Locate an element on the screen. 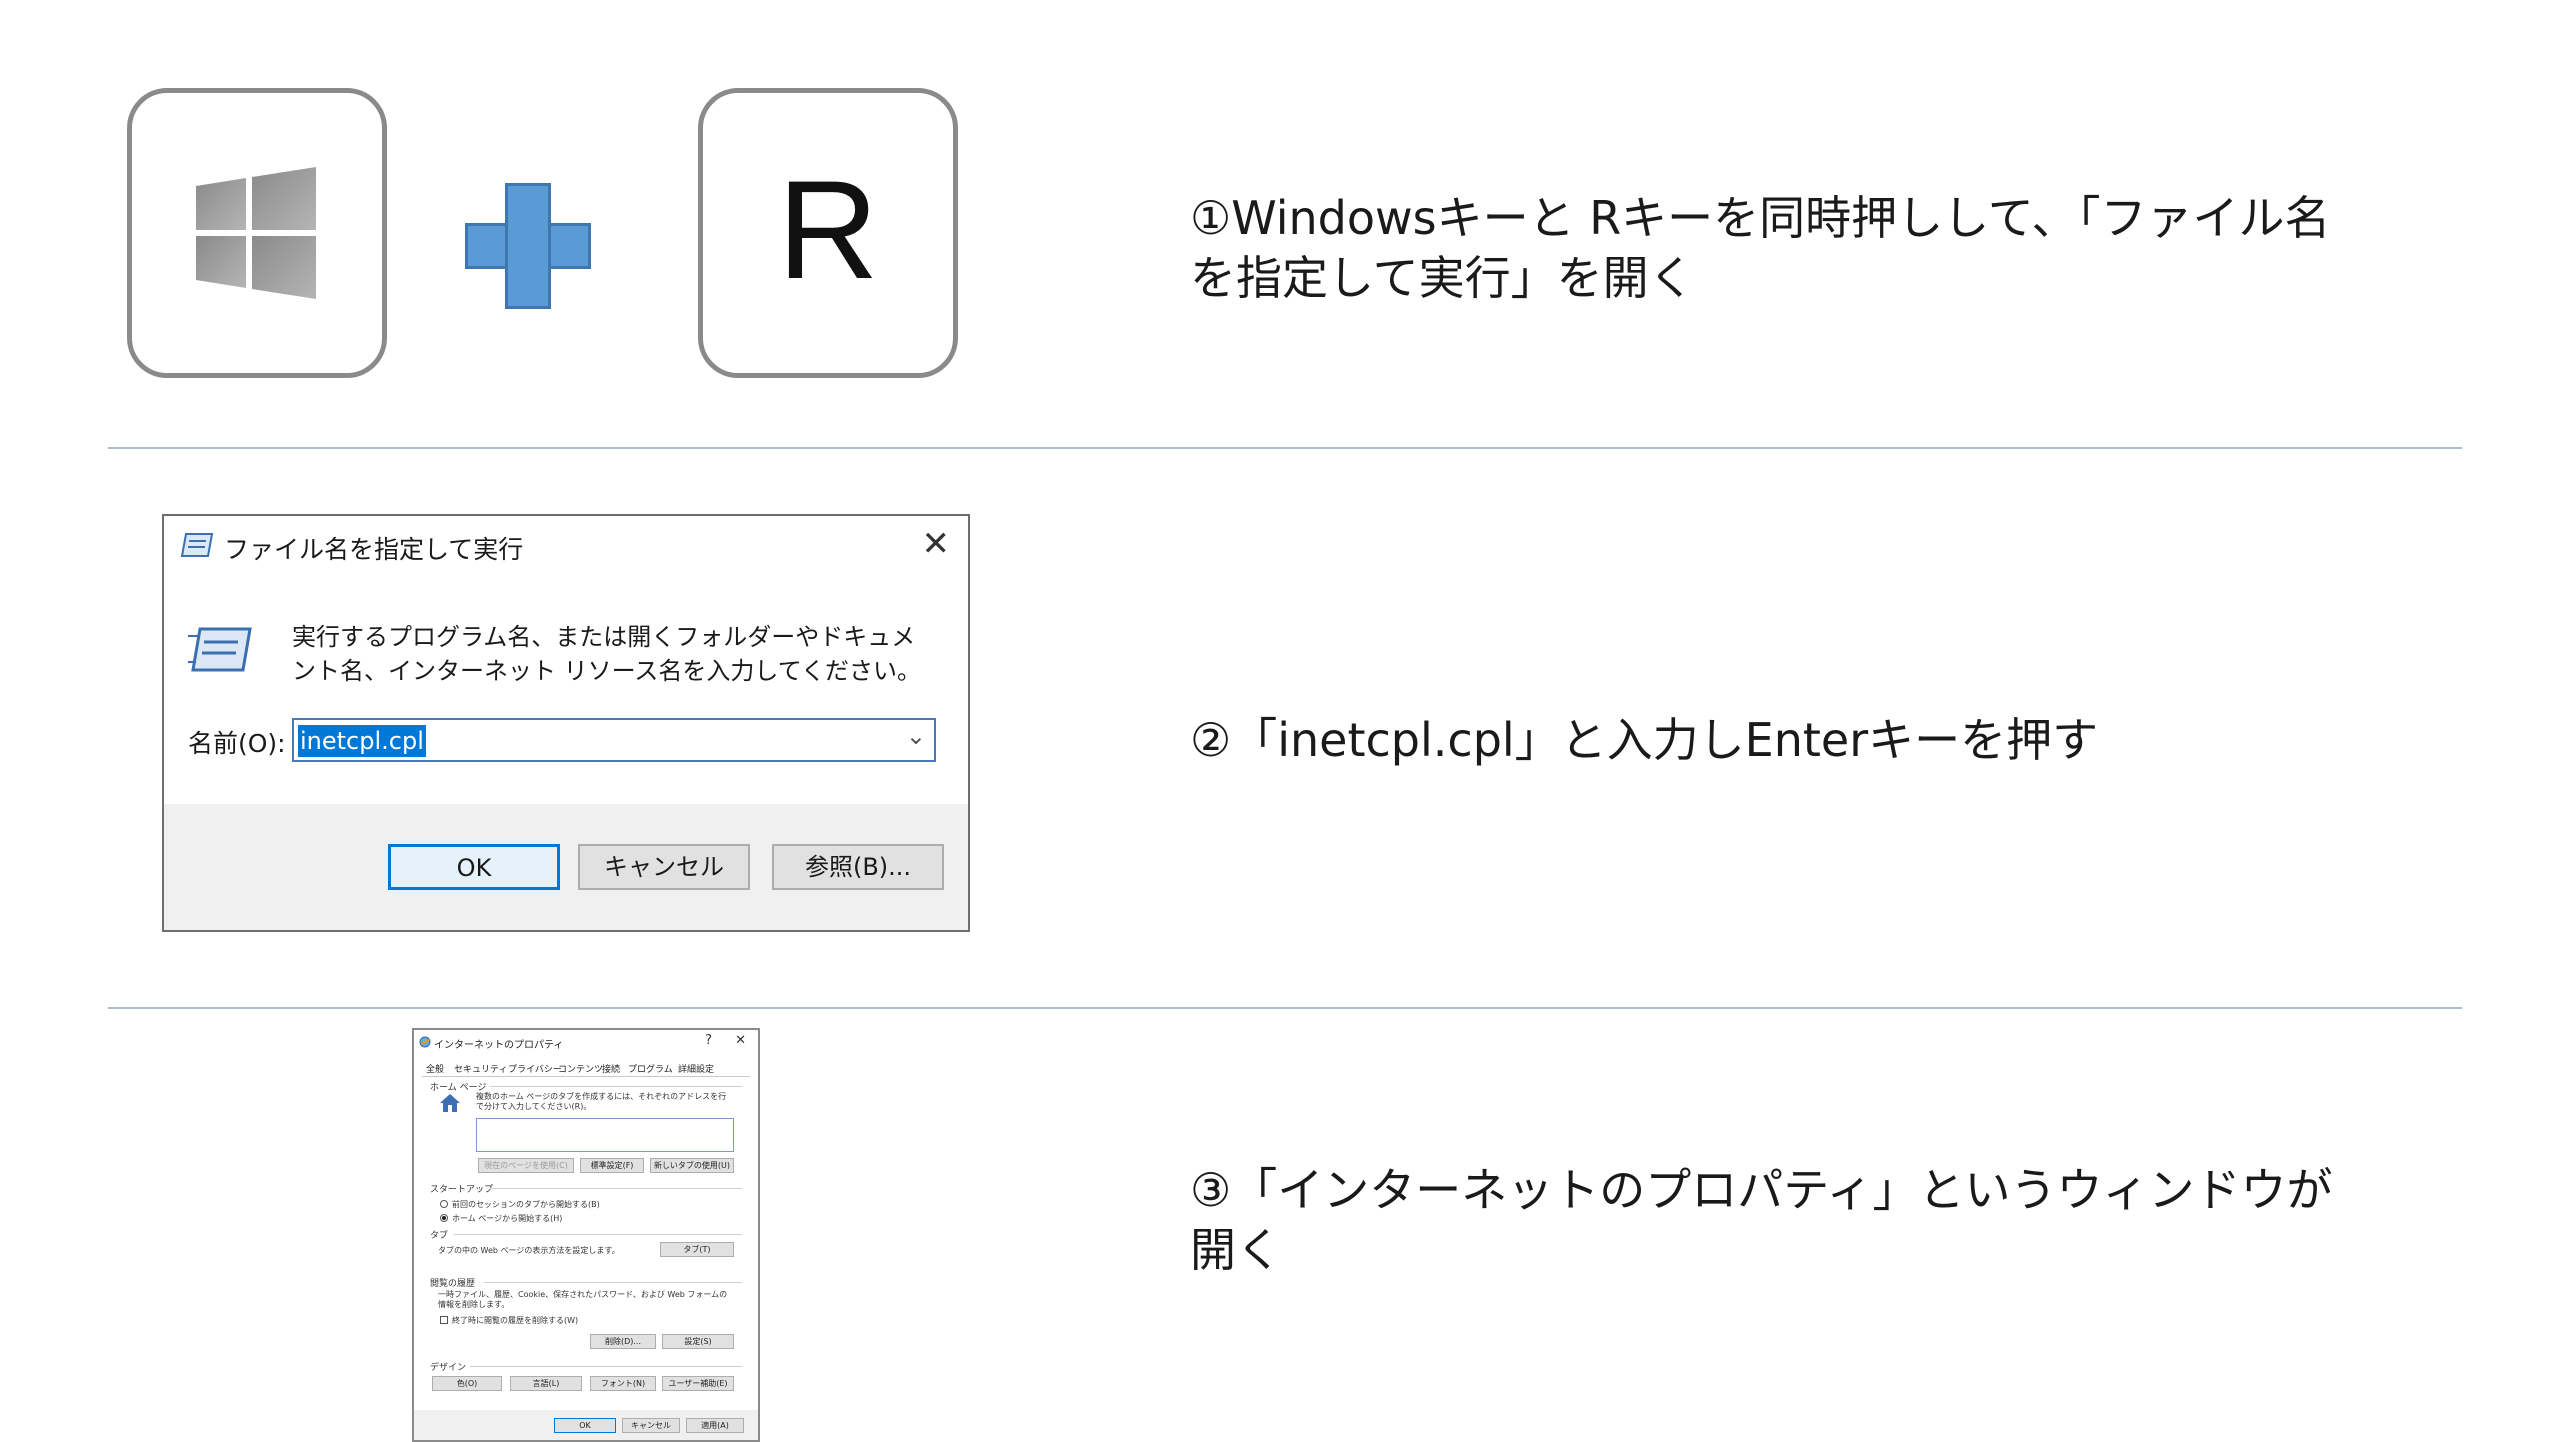 The width and height of the screenshot is (2560, 1442). homepage-input is located at coordinates (605, 1135).